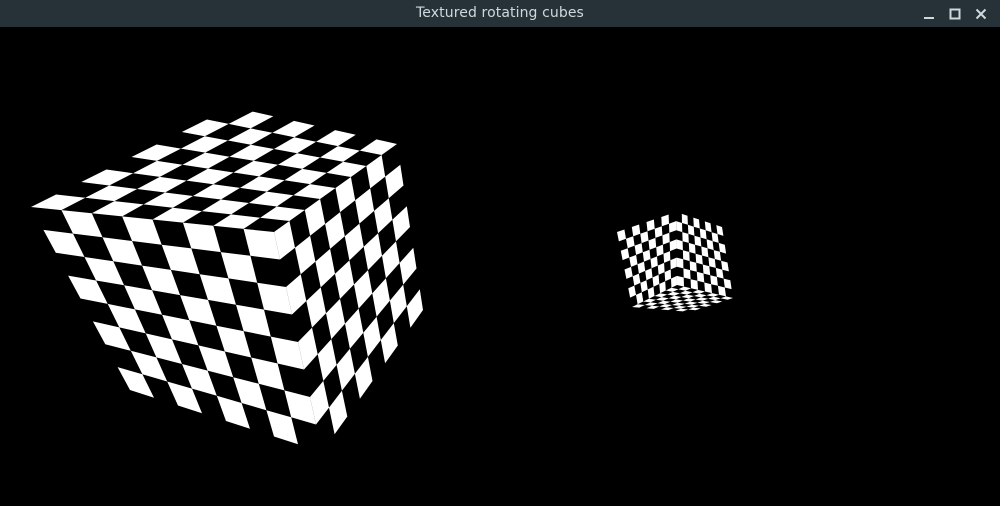 The width and height of the screenshot is (1000, 506). I want to click on maximize-icon, so click(955, 13).